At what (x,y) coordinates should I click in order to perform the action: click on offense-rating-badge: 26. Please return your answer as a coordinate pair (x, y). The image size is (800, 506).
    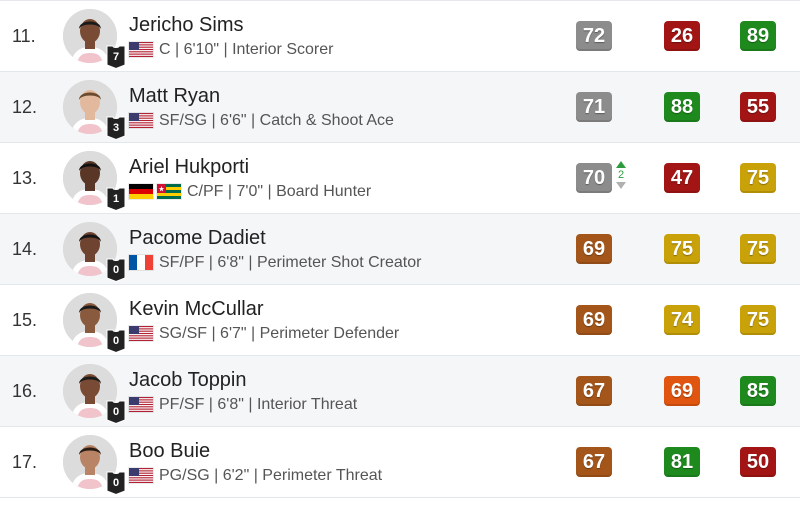
    Looking at the image, I should click on (682, 36).